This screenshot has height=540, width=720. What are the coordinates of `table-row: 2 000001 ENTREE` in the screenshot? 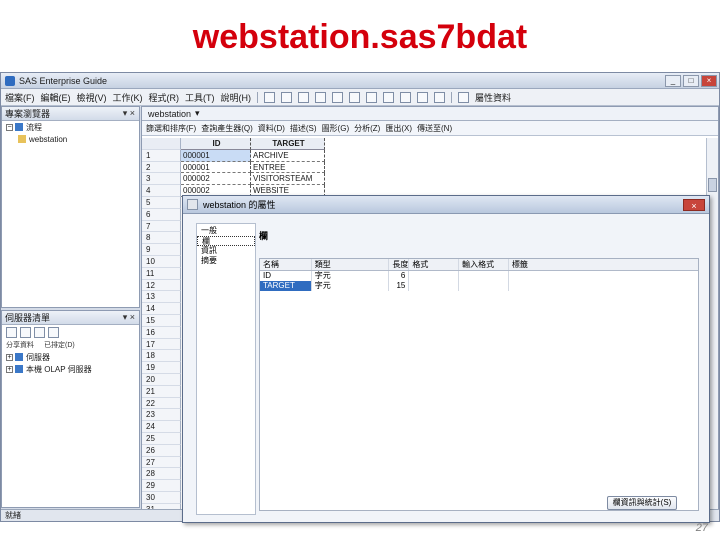 It's located at (233, 167).